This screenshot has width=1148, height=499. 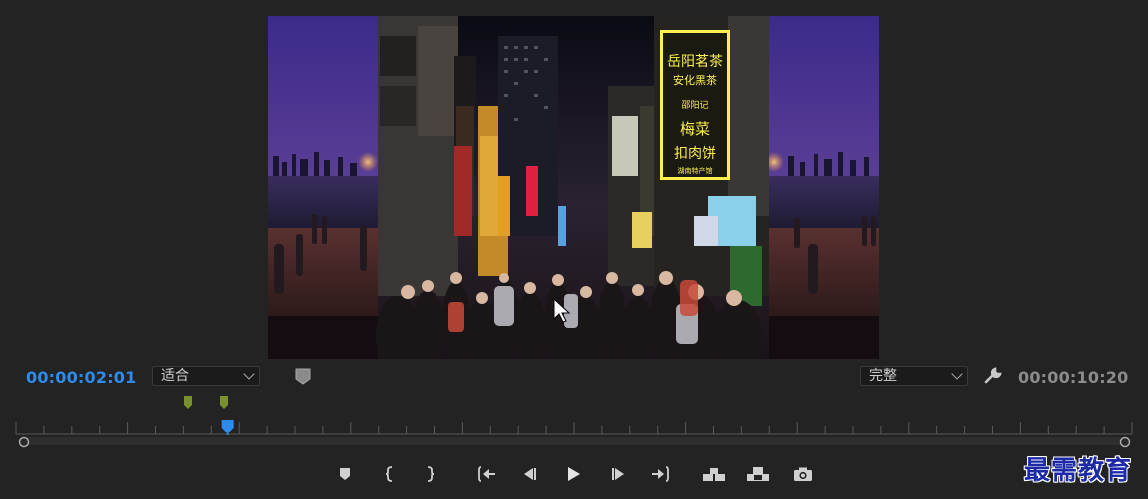 I want to click on export-frame-button, so click(x=803, y=474).